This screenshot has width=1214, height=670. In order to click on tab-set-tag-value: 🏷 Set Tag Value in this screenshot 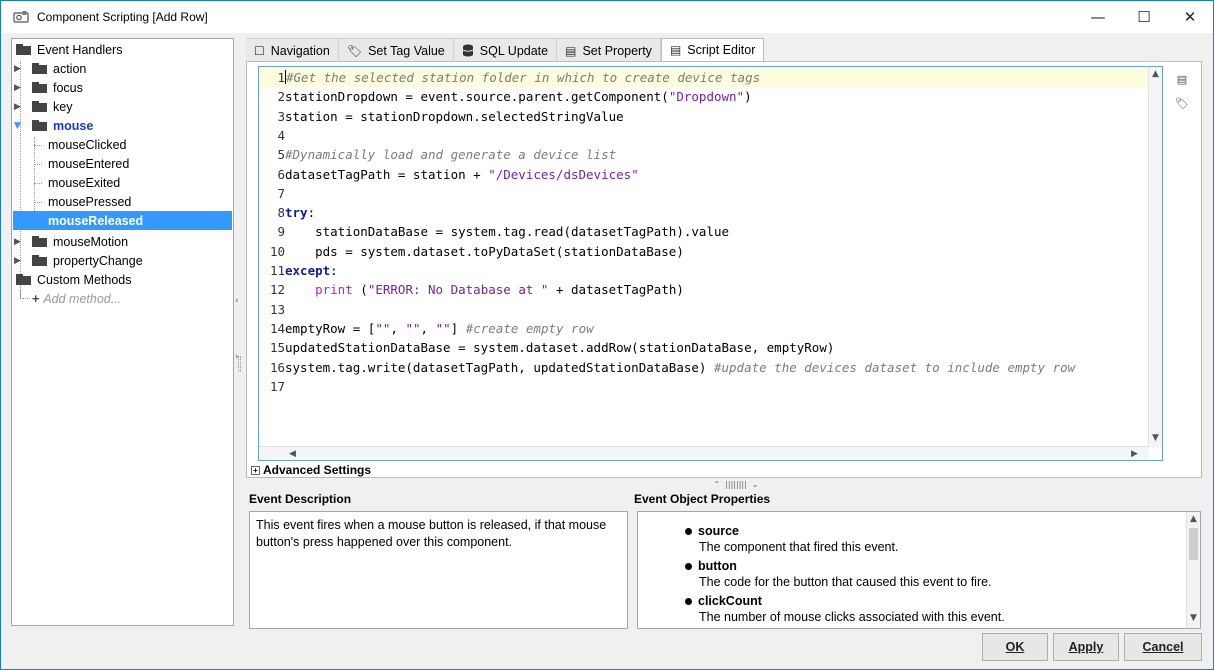, I will do `click(396, 50)`.